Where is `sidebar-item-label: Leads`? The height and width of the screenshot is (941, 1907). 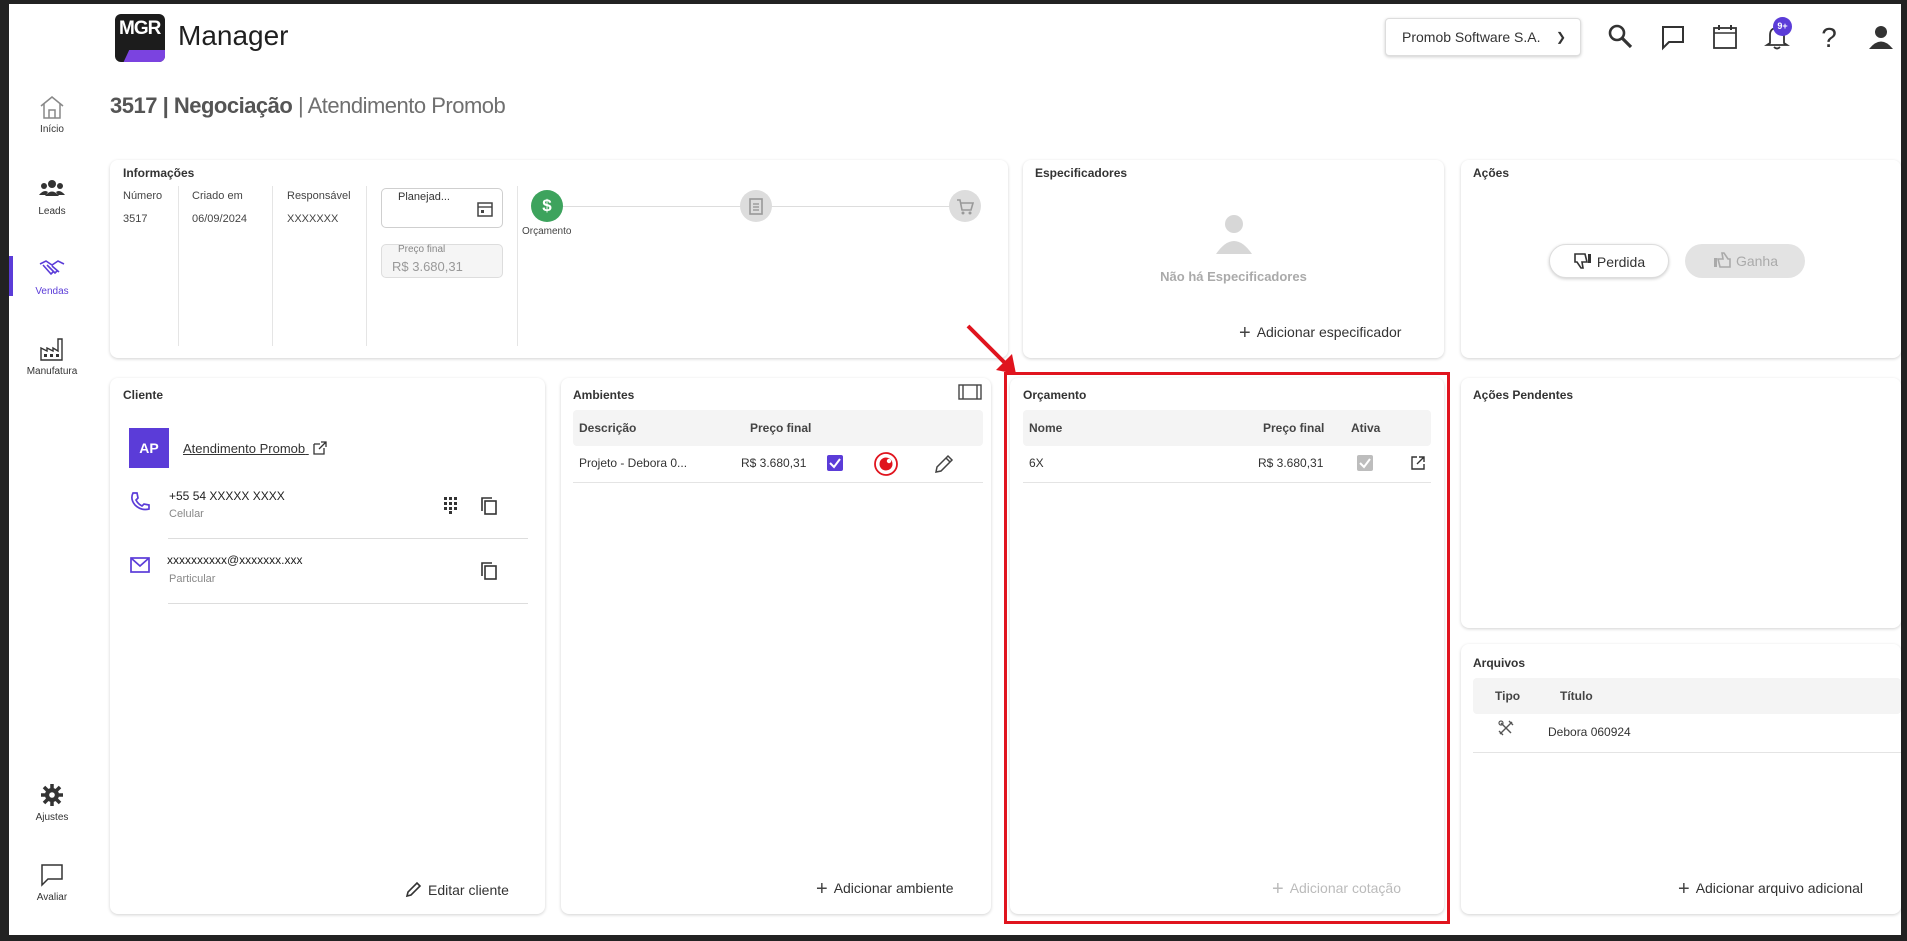 sidebar-item-label: Leads is located at coordinates (52, 211).